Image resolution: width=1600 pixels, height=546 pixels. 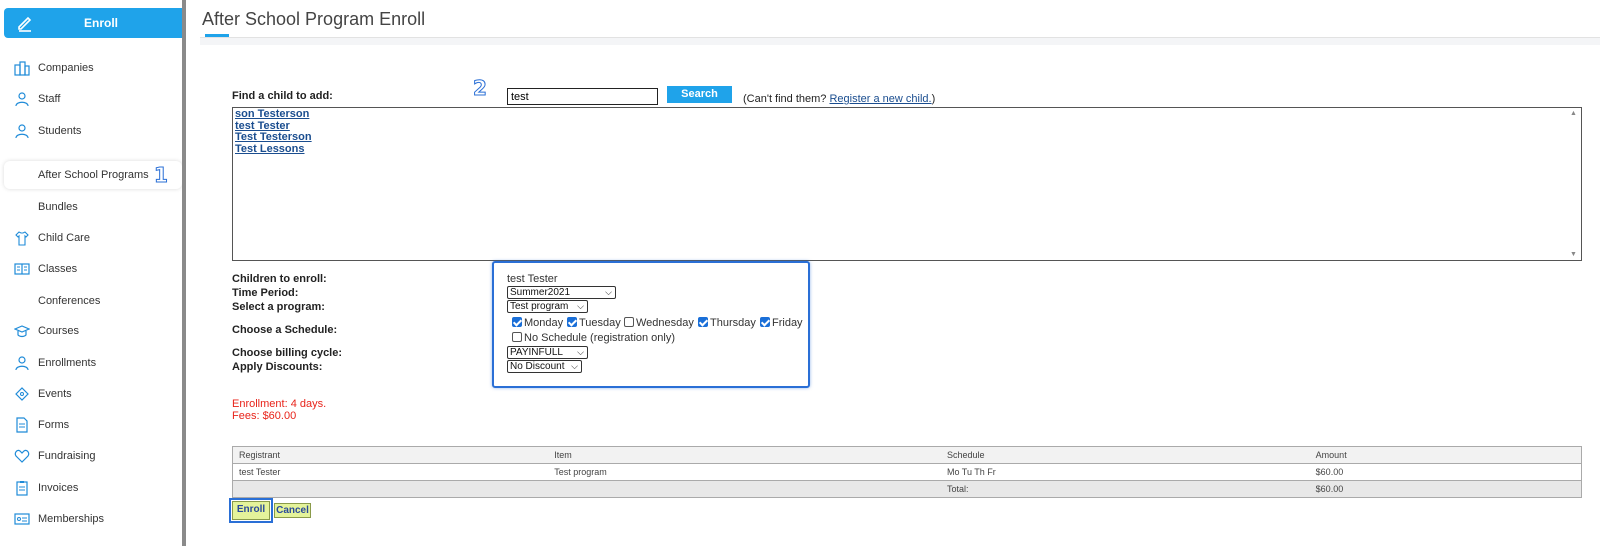 What do you see at coordinates (91, 331) in the screenshot?
I see `sidebar-item-courses: Courses` at bounding box center [91, 331].